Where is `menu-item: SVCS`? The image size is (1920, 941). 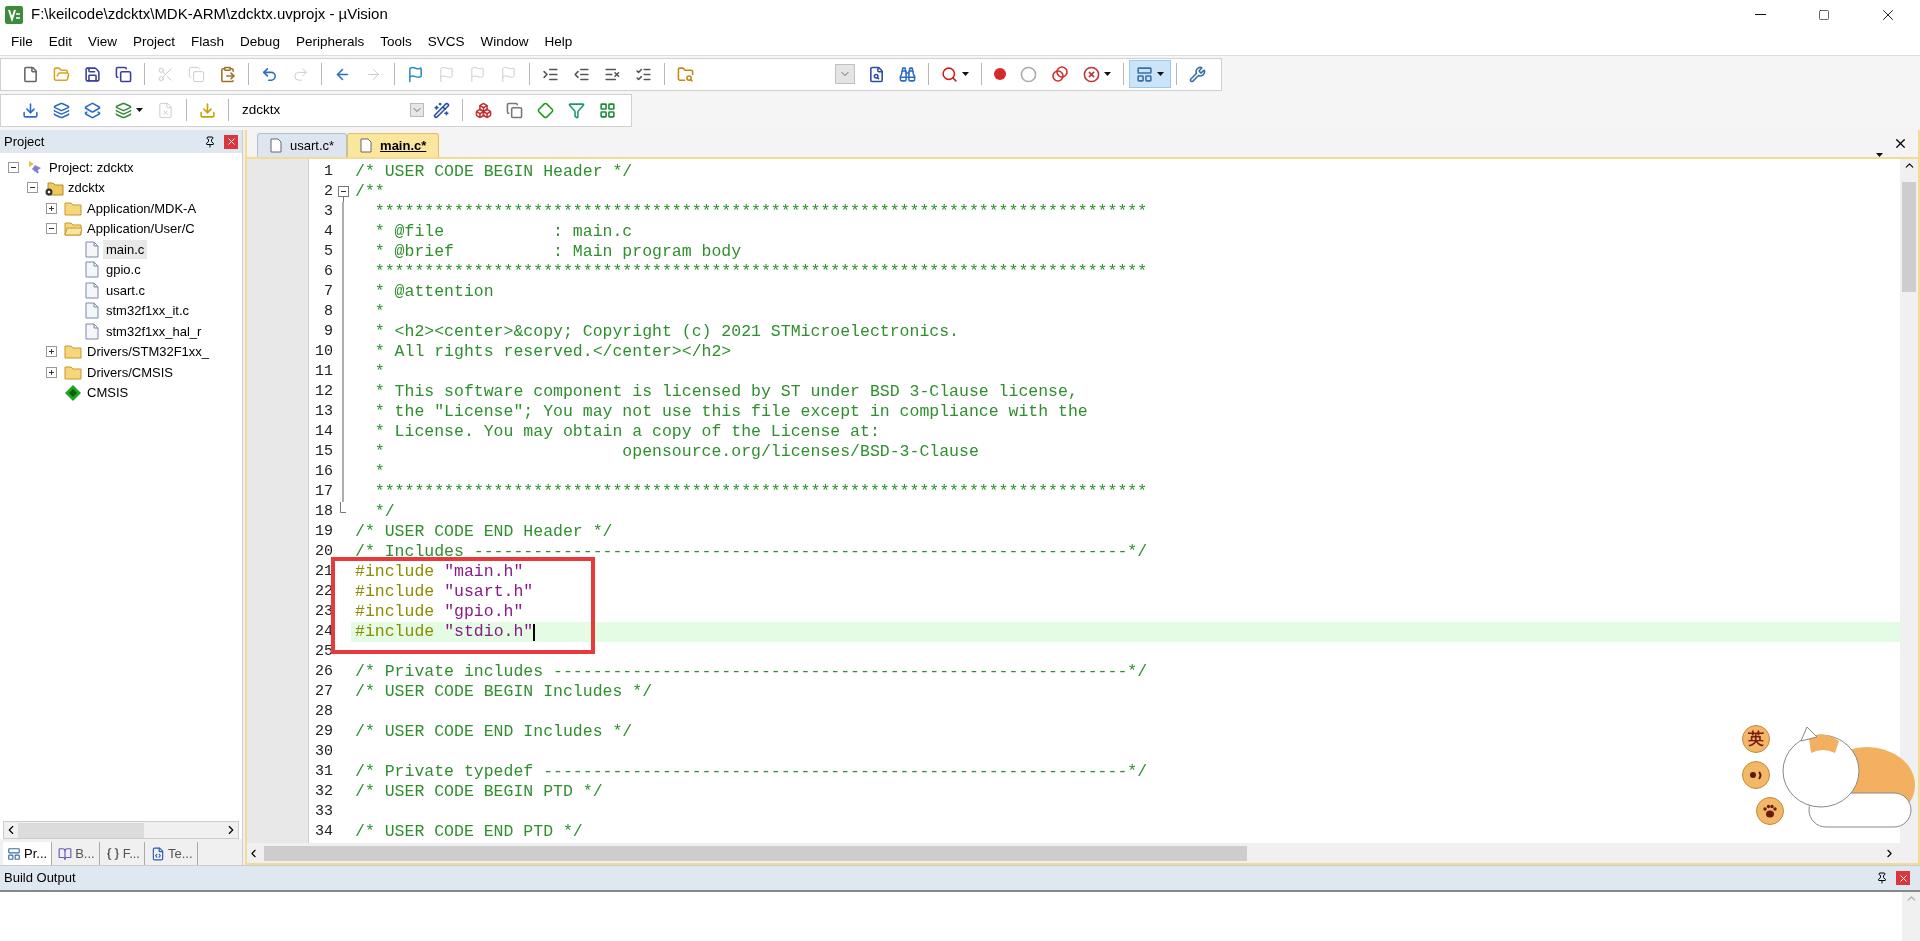 menu-item: SVCS is located at coordinates (446, 42).